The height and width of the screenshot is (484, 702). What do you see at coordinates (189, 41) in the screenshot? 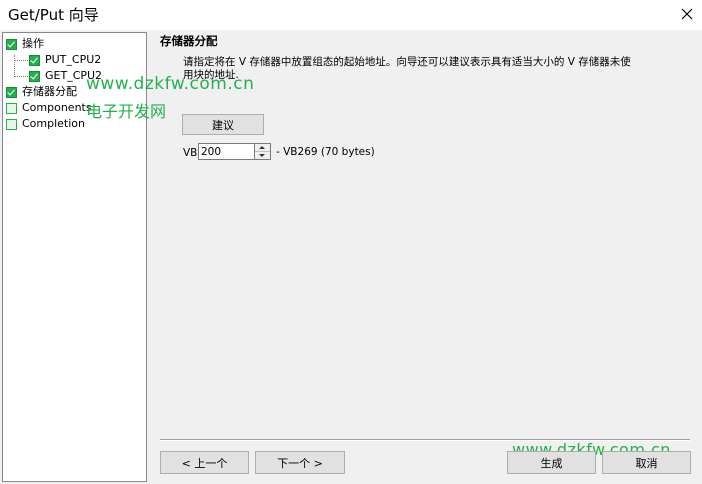
I see `section-title: 存储器分配` at bounding box center [189, 41].